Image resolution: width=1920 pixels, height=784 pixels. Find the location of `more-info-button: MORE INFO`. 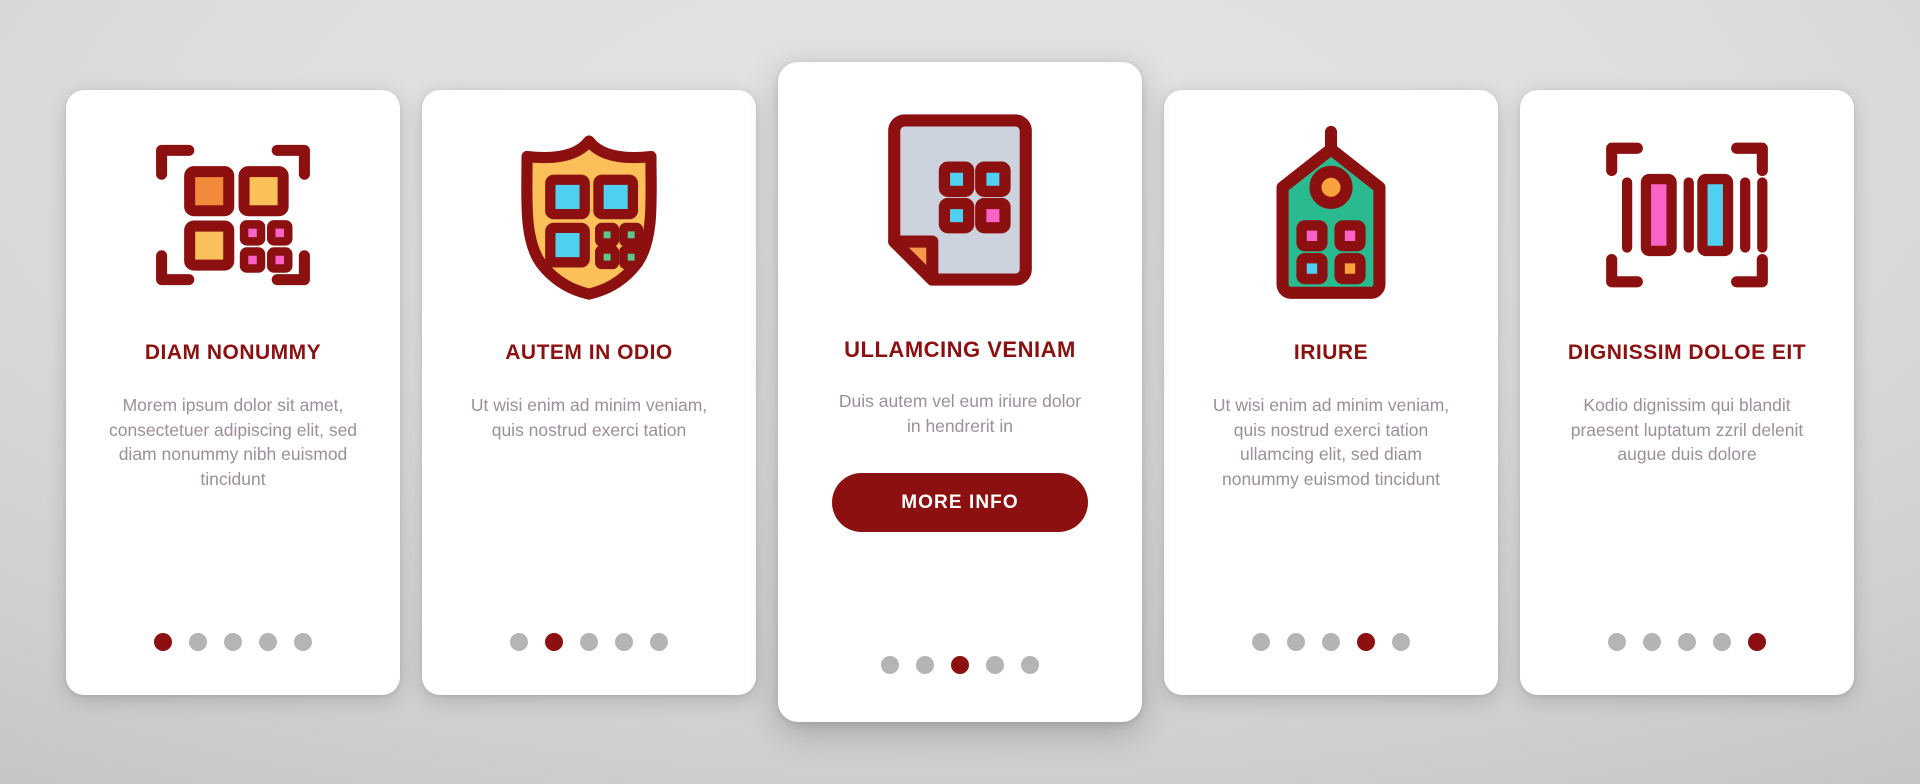

more-info-button: MORE INFO is located at coordinates (960, 503).